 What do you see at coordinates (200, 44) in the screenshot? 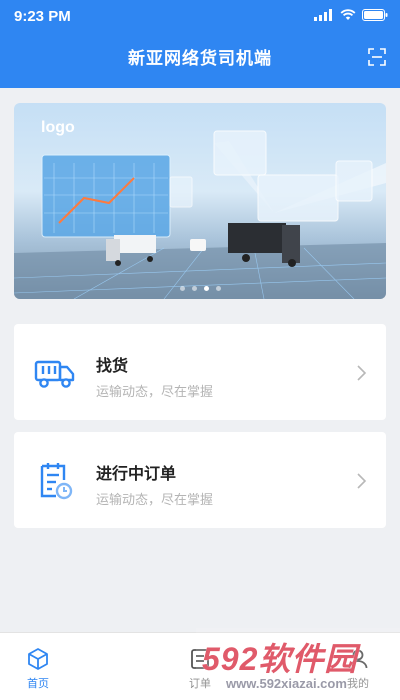
I see `app-header: 9:23 PM 新亚网络货司机端` at bounding box center [200, 44].